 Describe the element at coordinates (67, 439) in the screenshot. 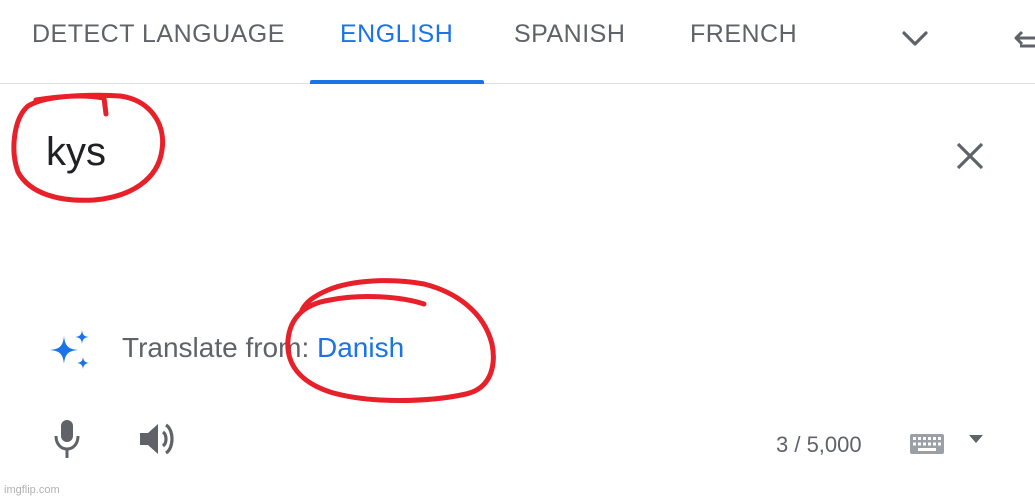

I see `microphone-icon` at that location.